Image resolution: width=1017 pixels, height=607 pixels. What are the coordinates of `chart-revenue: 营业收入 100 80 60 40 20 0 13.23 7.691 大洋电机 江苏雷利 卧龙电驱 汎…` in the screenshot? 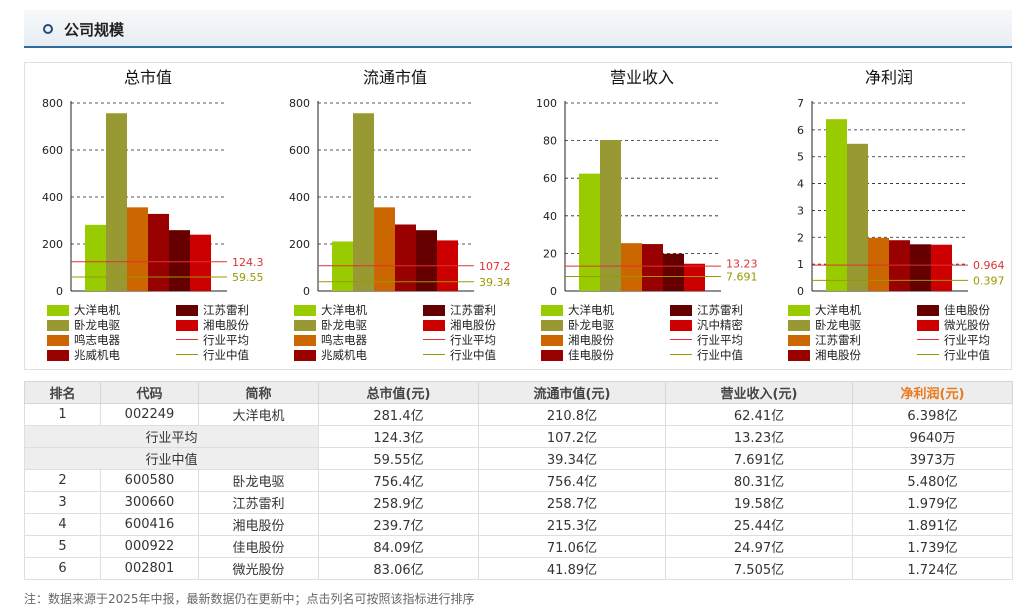 It's located at (642, 216).